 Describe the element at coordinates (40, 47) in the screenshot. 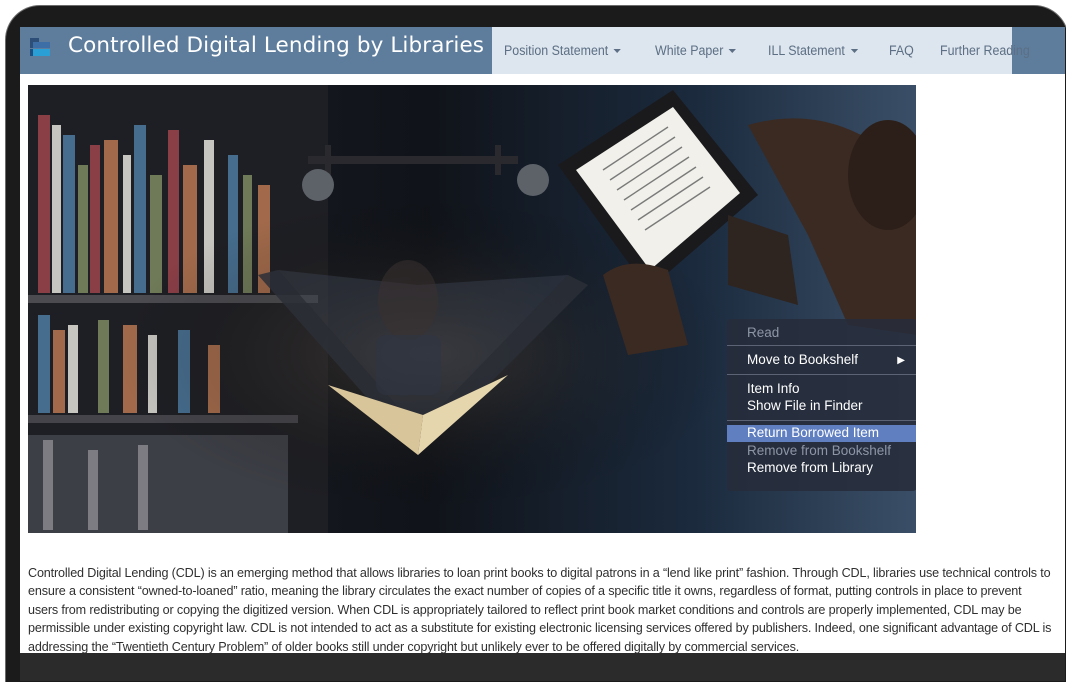

I see `book-stack-logo-icon` at that location.